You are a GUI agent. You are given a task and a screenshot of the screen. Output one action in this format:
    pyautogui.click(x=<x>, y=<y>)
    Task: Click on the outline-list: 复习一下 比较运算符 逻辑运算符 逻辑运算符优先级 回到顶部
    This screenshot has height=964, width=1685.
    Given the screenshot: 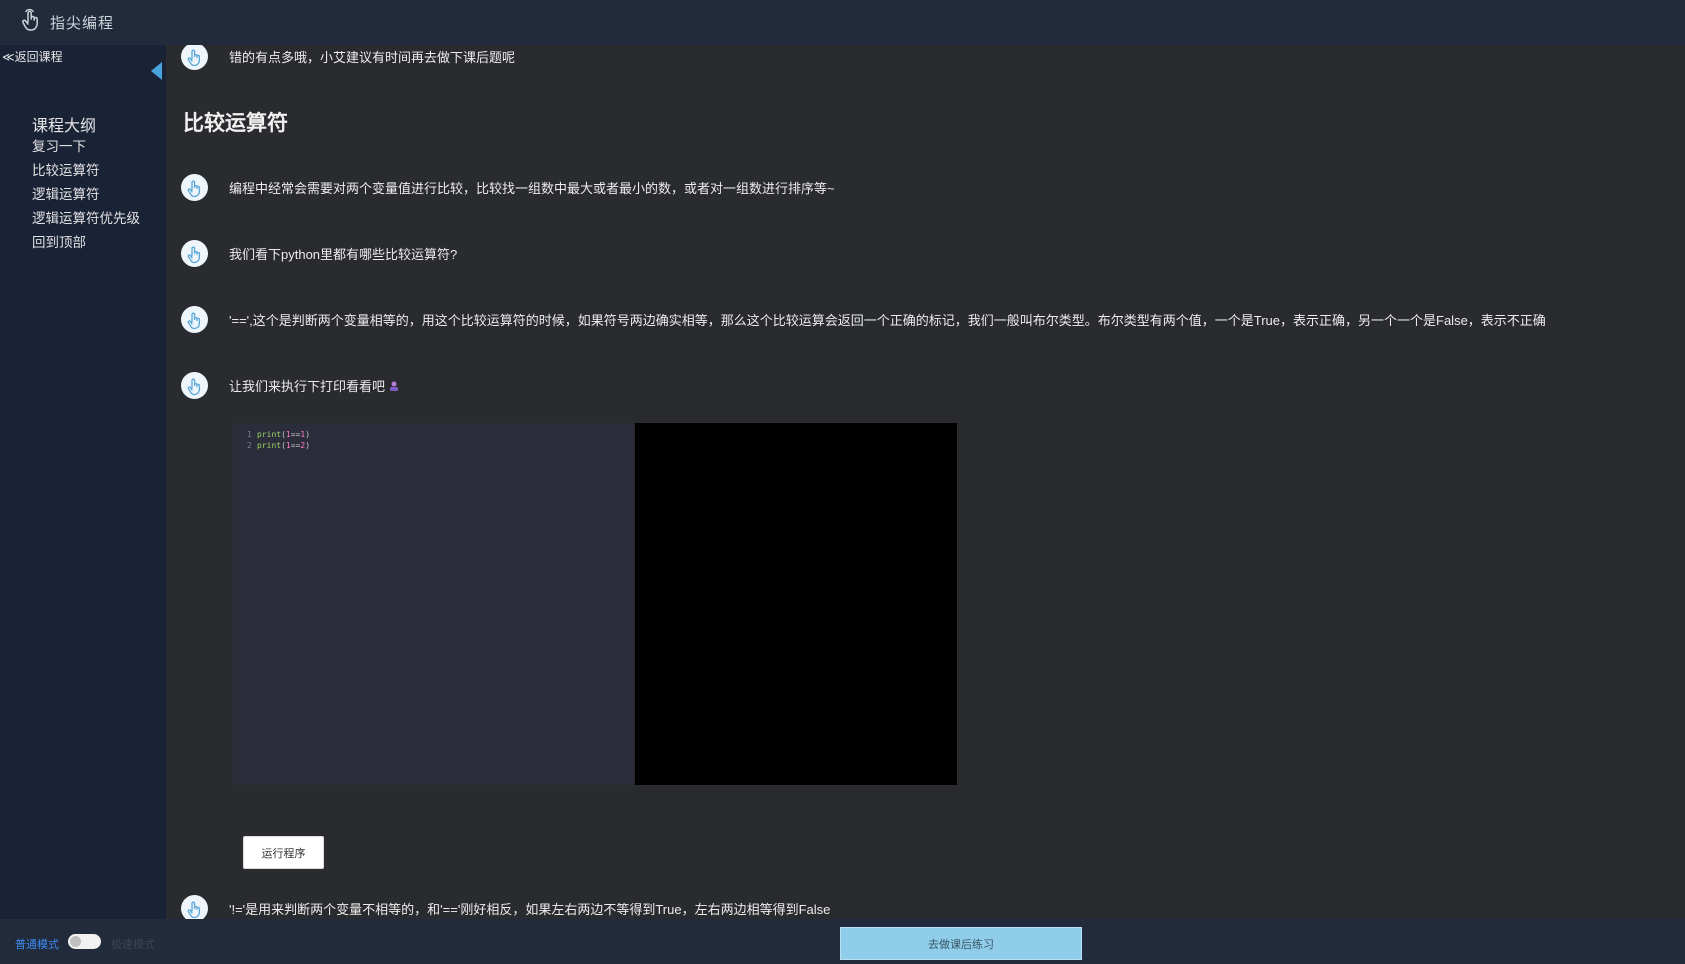 What is the action you would take?
    pyautogui.click(x=86, y=197)
    